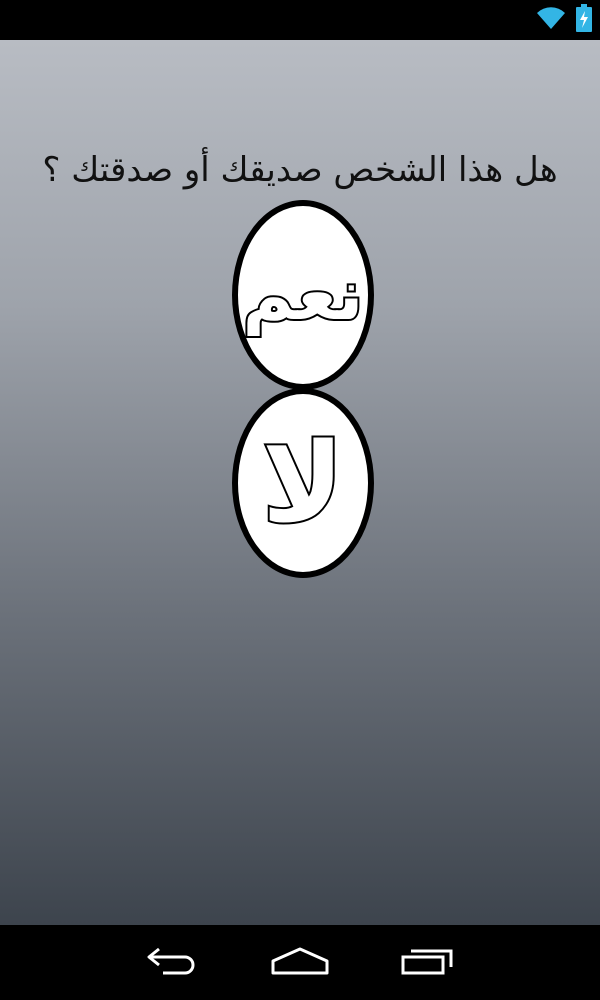 The image size is (600, 1000). I want to click on no-button: لا, so click(303, 483).